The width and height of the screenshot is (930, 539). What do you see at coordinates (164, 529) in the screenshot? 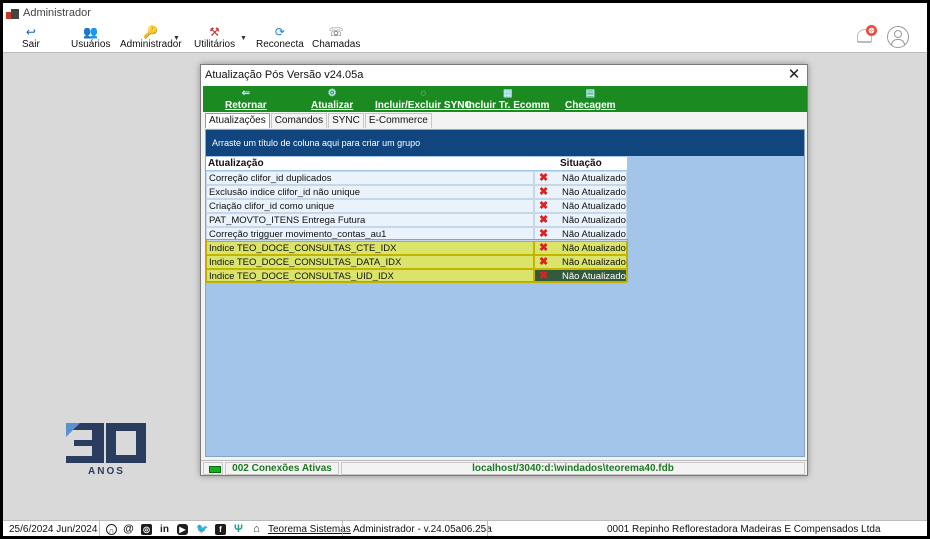
I see `linkedin-icon: in` at bounding box center [164, 529].